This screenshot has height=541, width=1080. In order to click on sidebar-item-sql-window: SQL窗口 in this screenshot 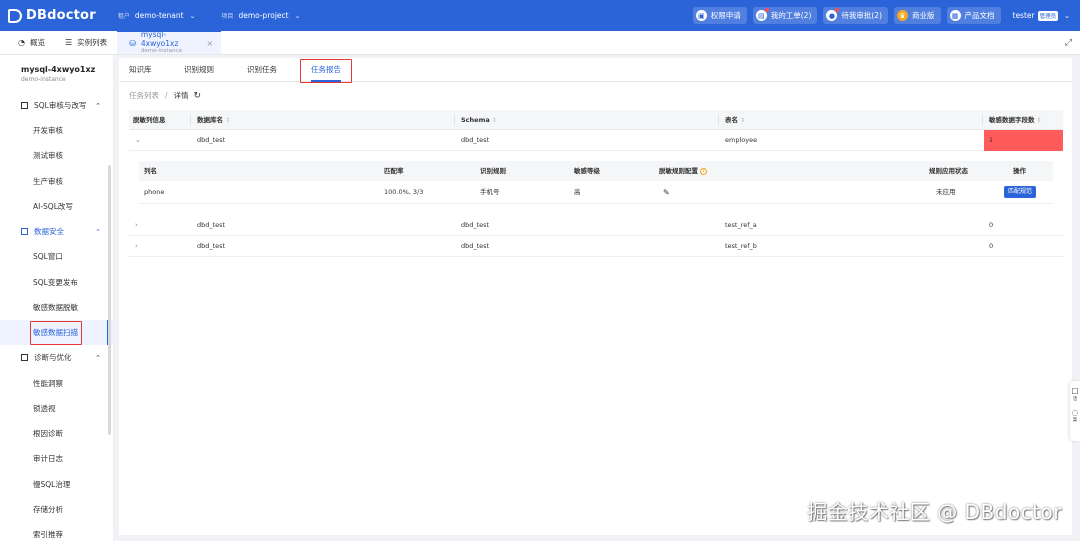, I will do `click(56, 256)`.